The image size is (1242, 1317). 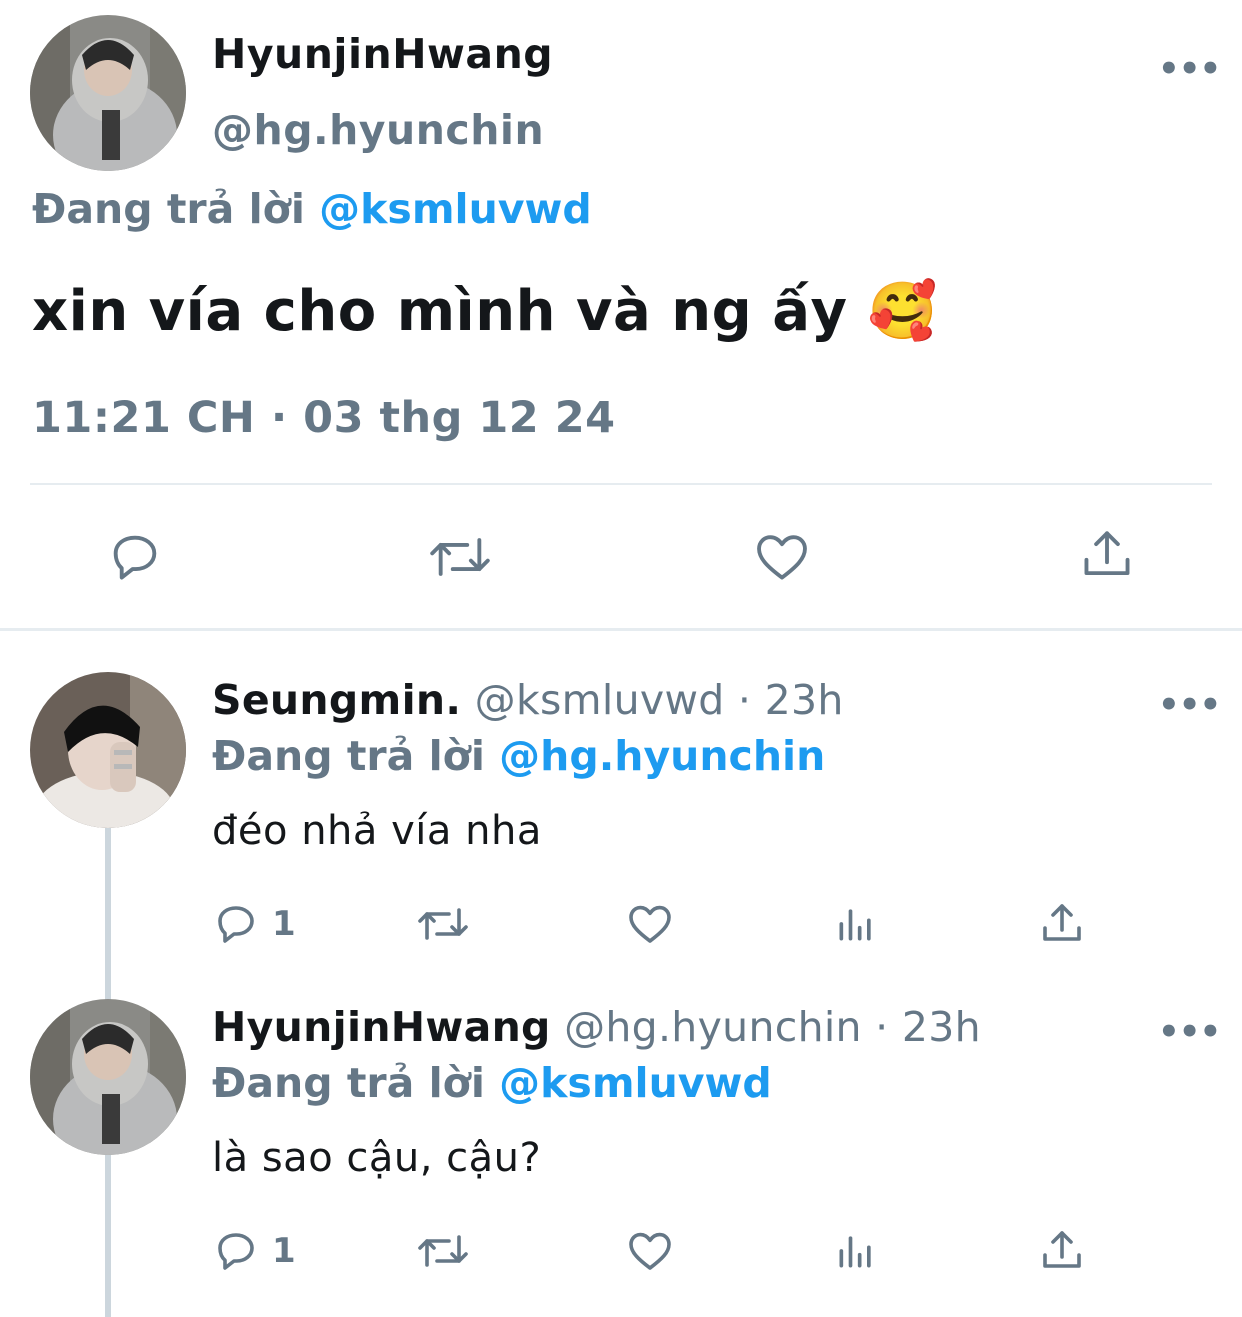 What do you see at coordinates (621, 484) in the screenshot?
I see `divider` at bounding box center [621, 484].